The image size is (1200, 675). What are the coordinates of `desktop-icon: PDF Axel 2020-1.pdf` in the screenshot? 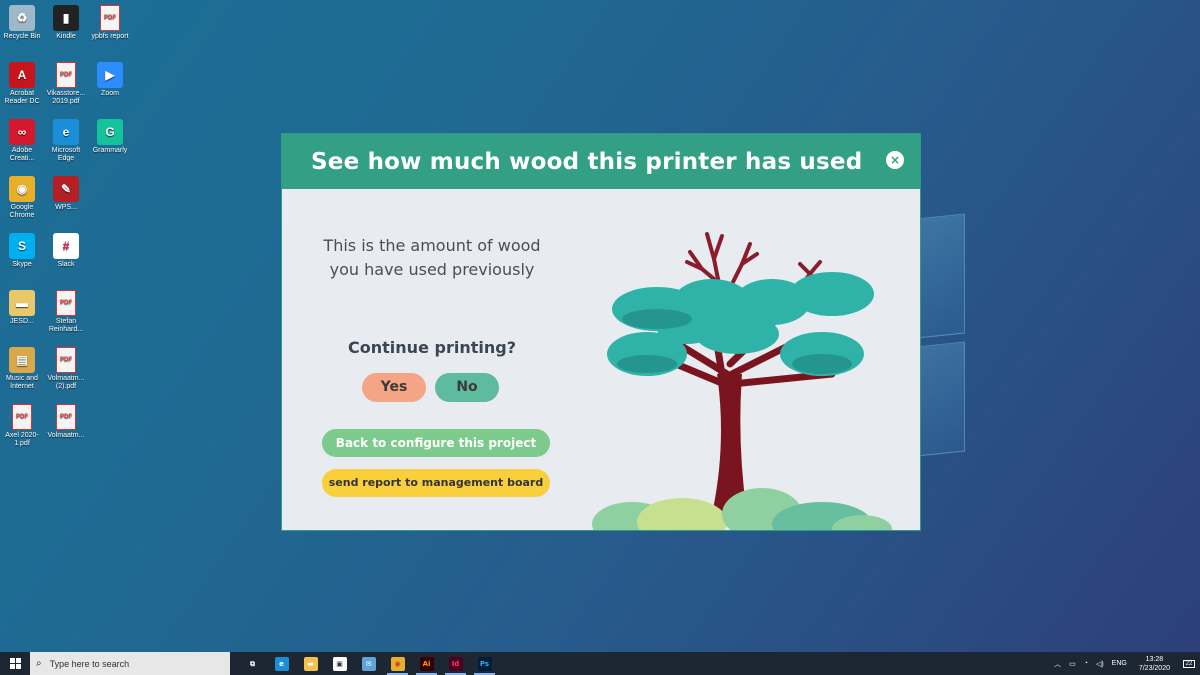 It's located at (22, 426).